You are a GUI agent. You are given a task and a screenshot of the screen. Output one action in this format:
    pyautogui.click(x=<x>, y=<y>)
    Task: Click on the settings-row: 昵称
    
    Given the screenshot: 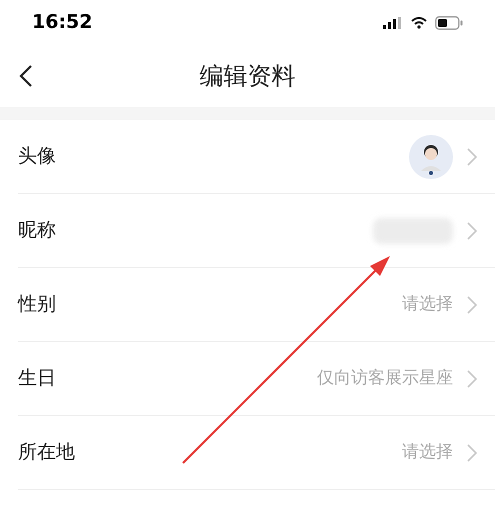 What is the action you would take?
    pyautogui.click(x=256, y=231)
    